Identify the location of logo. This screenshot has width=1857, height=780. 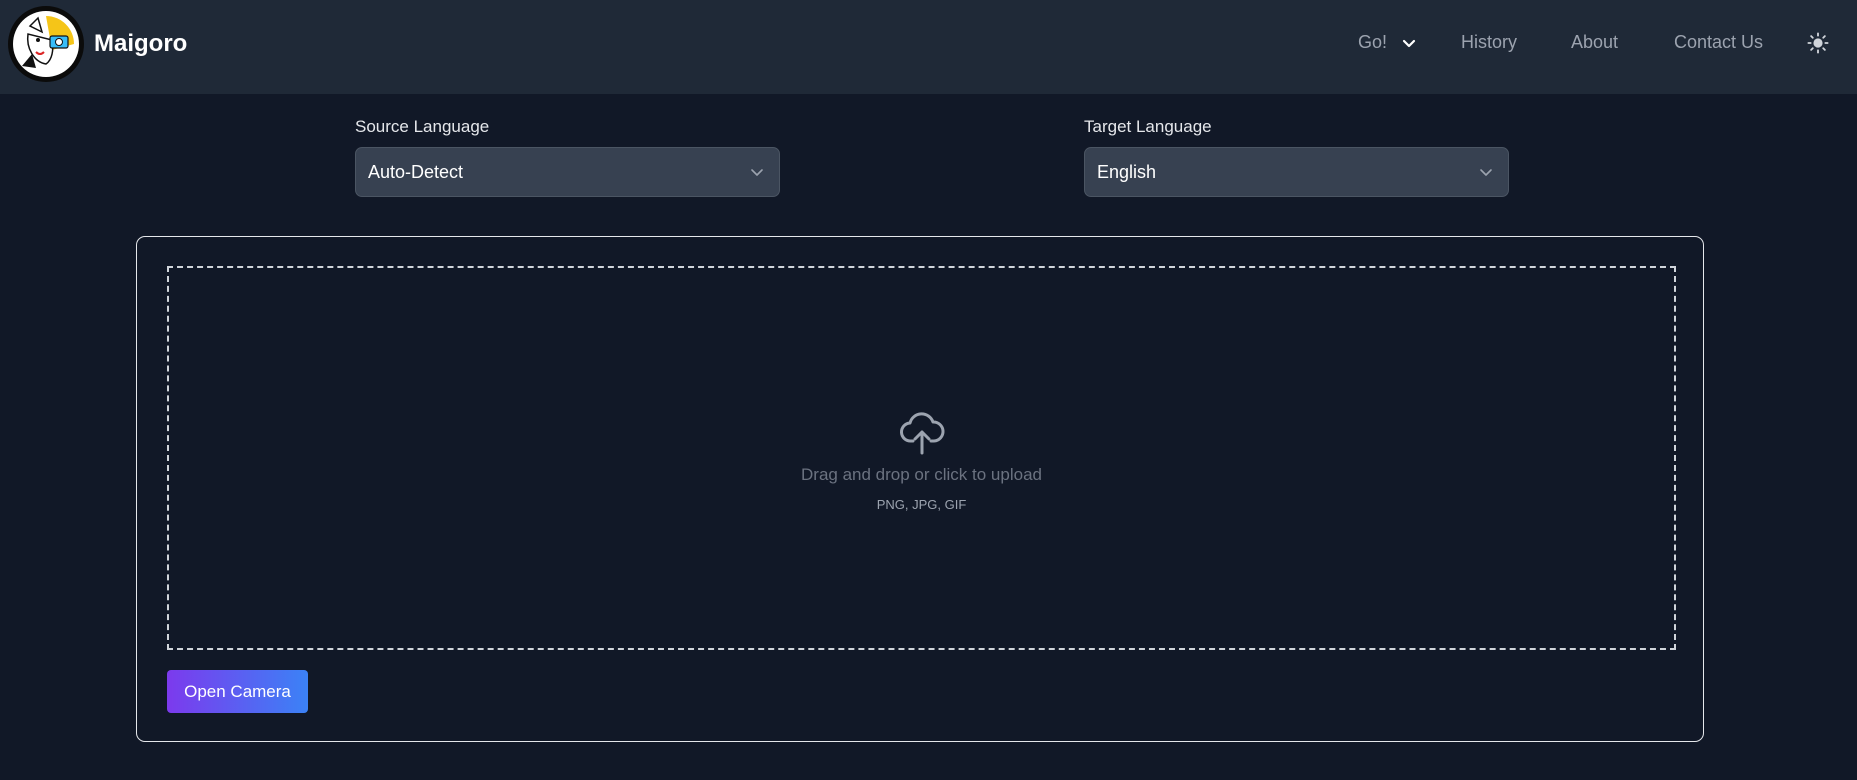
(46, 44).